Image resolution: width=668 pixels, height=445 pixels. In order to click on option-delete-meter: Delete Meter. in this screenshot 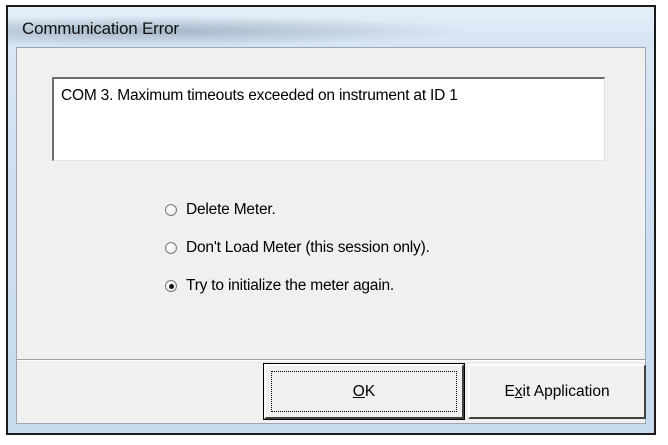, I will do `click(220, 210)`.